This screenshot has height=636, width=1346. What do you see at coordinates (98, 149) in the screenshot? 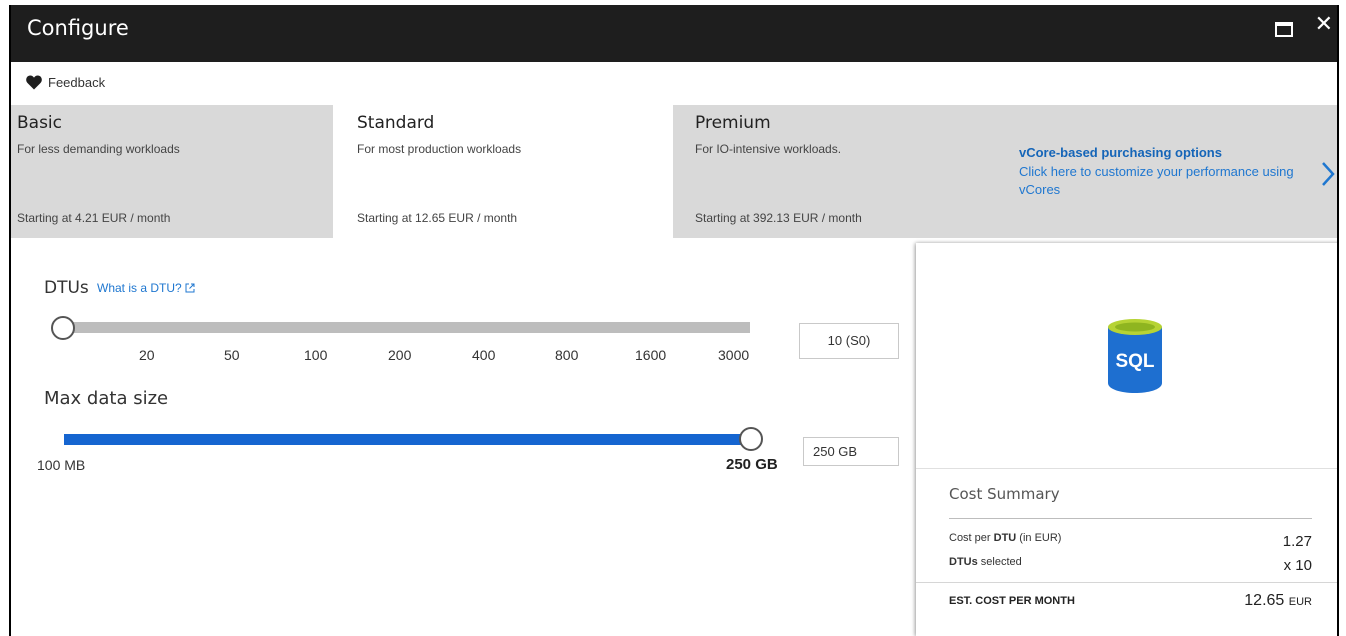
I see `tier-description: For less demanding workloads` at bounding box center [98, 149].